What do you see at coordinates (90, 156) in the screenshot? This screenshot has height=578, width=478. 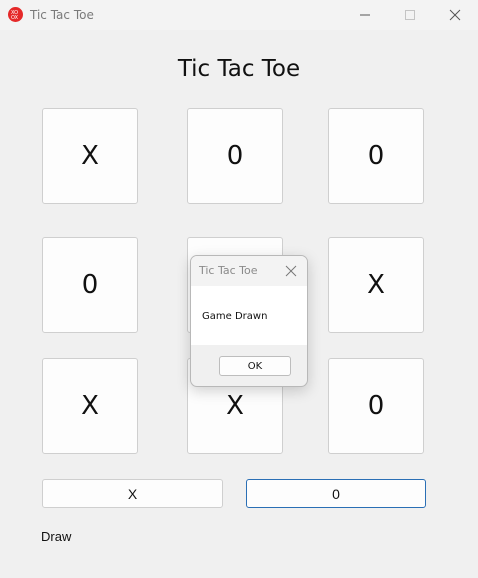 I see `board-cell-1-1: X` at bounding box center [90, 156].